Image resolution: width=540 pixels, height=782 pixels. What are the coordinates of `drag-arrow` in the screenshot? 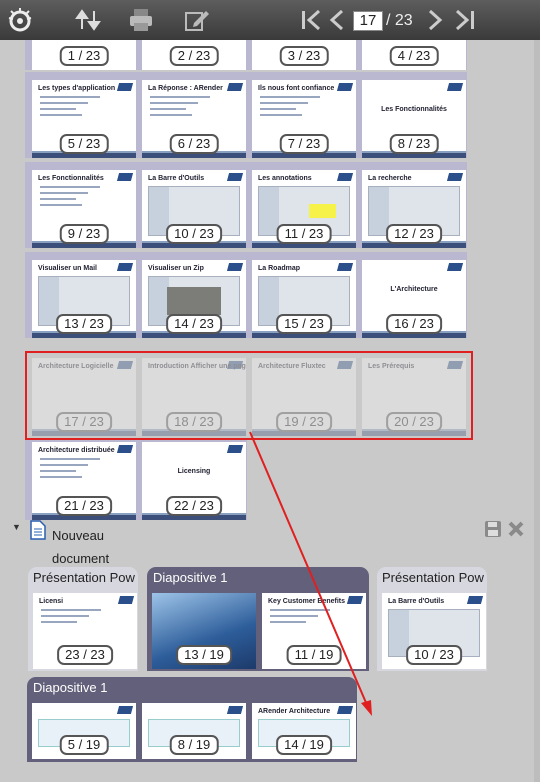 It's located at (310, 573).